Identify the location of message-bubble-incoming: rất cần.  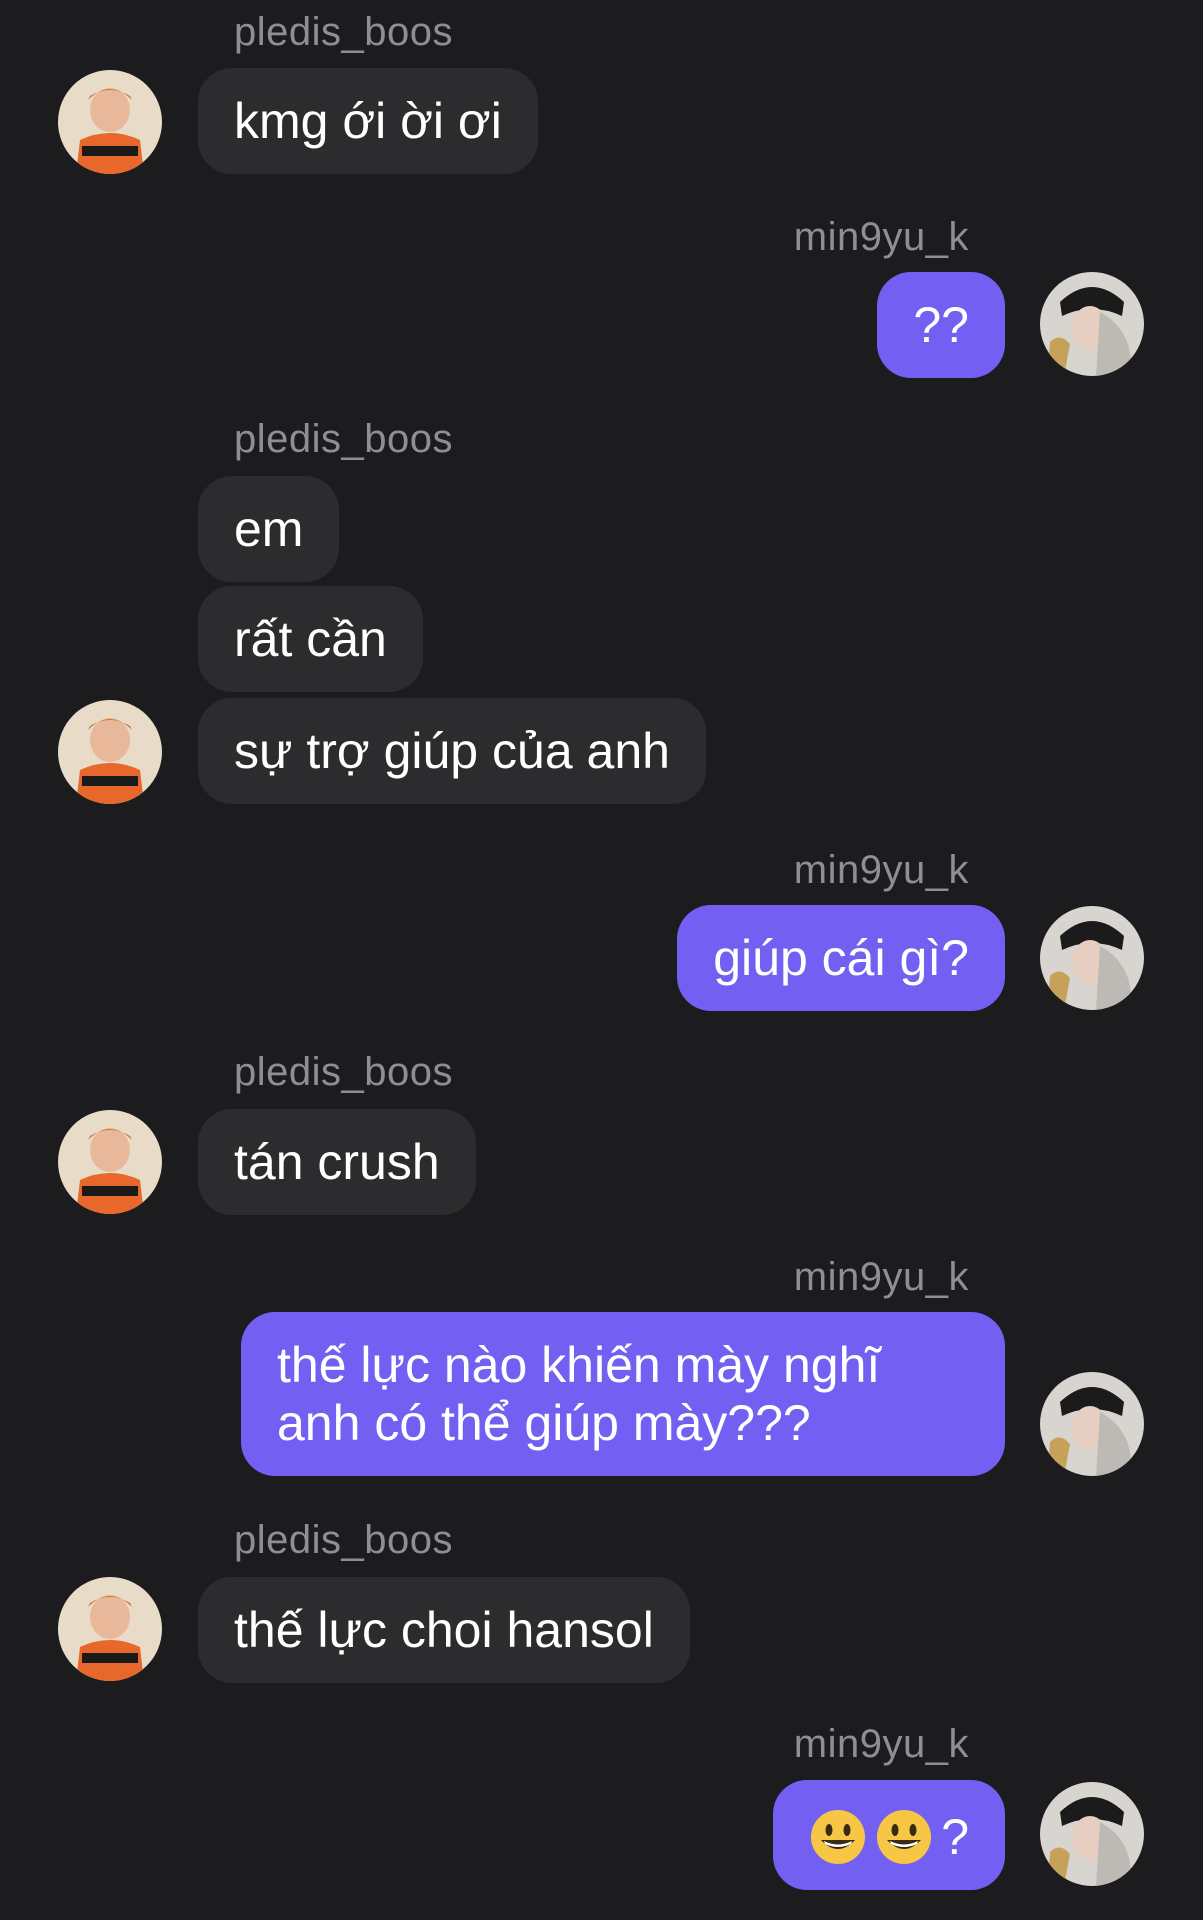
(310, 639).